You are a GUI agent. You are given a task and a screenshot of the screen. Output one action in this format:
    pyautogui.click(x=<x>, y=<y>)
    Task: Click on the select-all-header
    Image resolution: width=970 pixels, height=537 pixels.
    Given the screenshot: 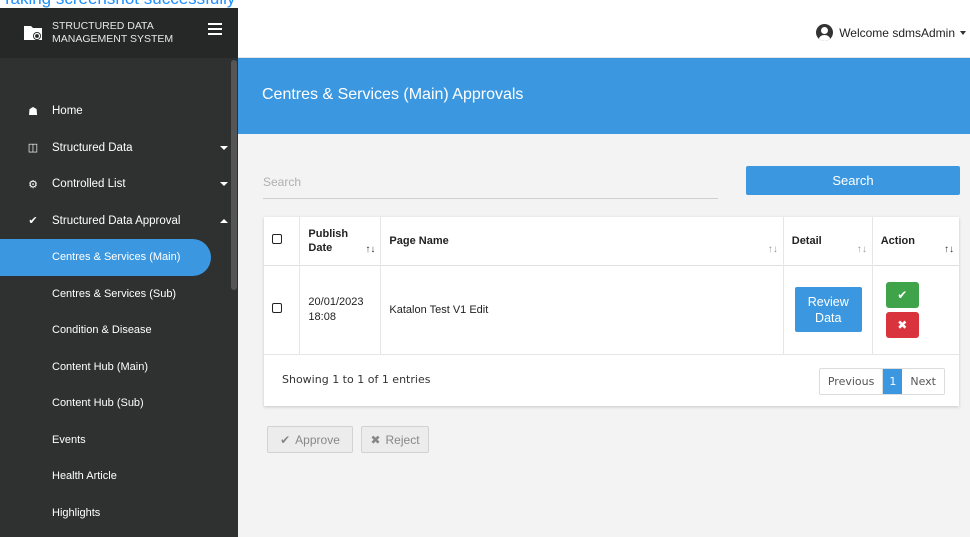 What is the action you would take?
    pyautogui.click(x=282, y=241)
    